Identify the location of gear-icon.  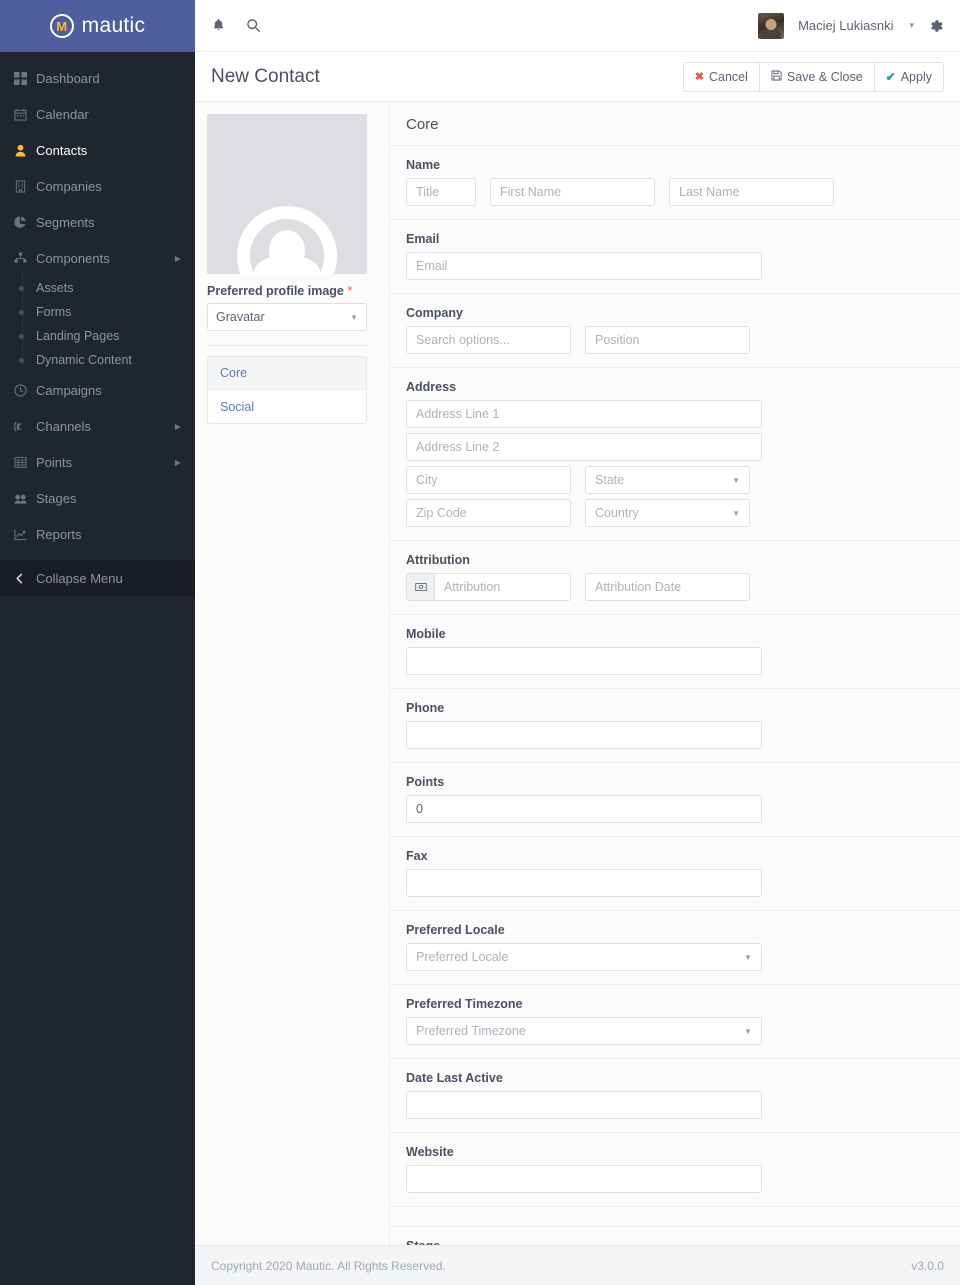
(936, 26).